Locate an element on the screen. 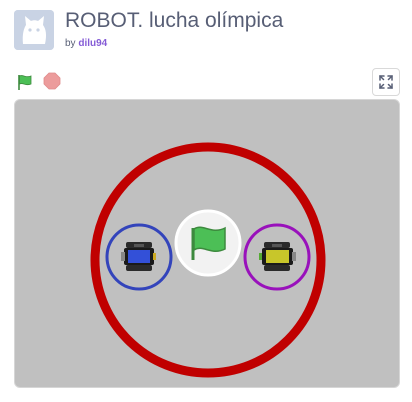 This screenshot has height=402, width=412. fullscreen-icon is located at coordinates (386, 82).